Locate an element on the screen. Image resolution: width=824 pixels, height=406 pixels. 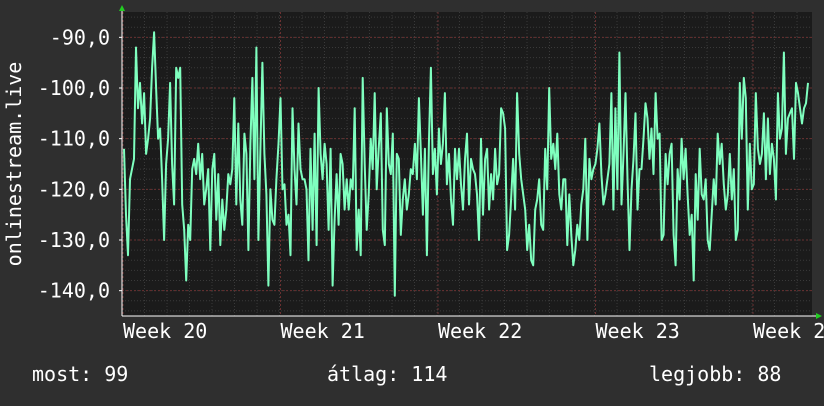
y-tick-label: -110,0 is located at coordinates (74, 139).